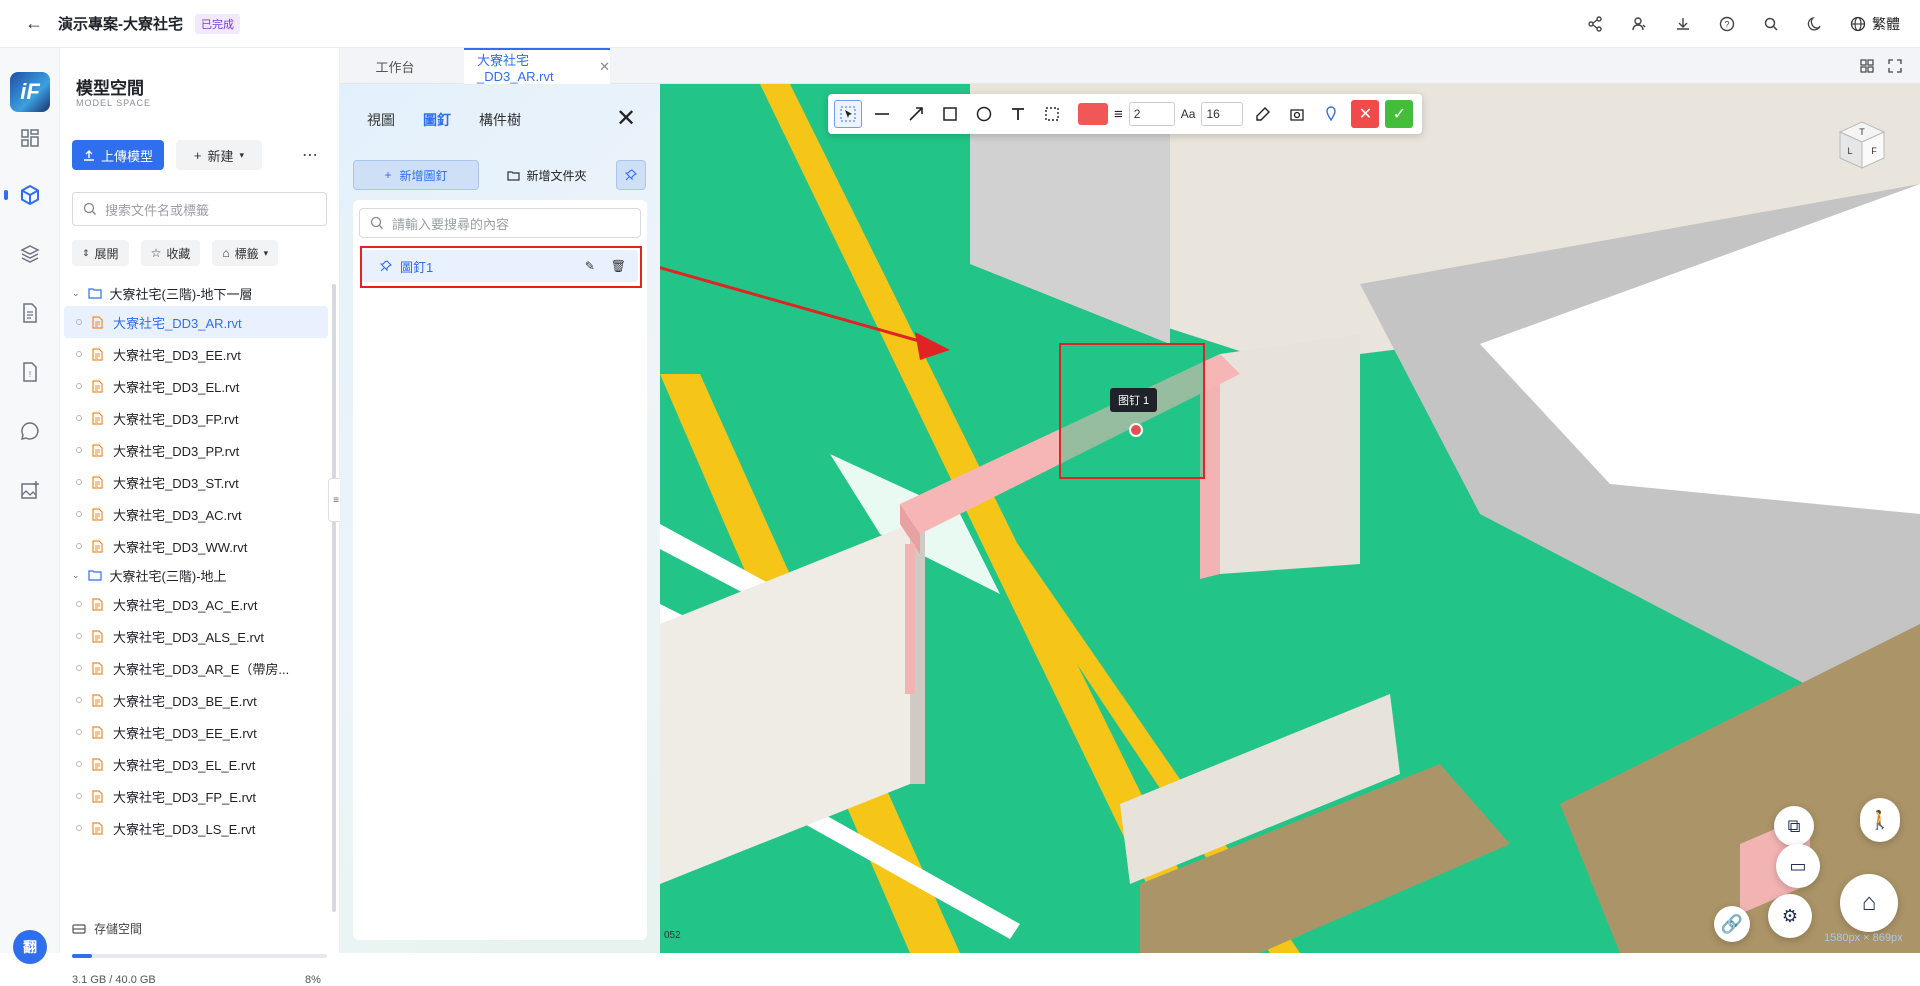 Image resolution: width=1920 pixels, height=986 pixels. I want to click on file-name: 大寮社宅_DD3_LS_E.rvt, so click(184, 829).